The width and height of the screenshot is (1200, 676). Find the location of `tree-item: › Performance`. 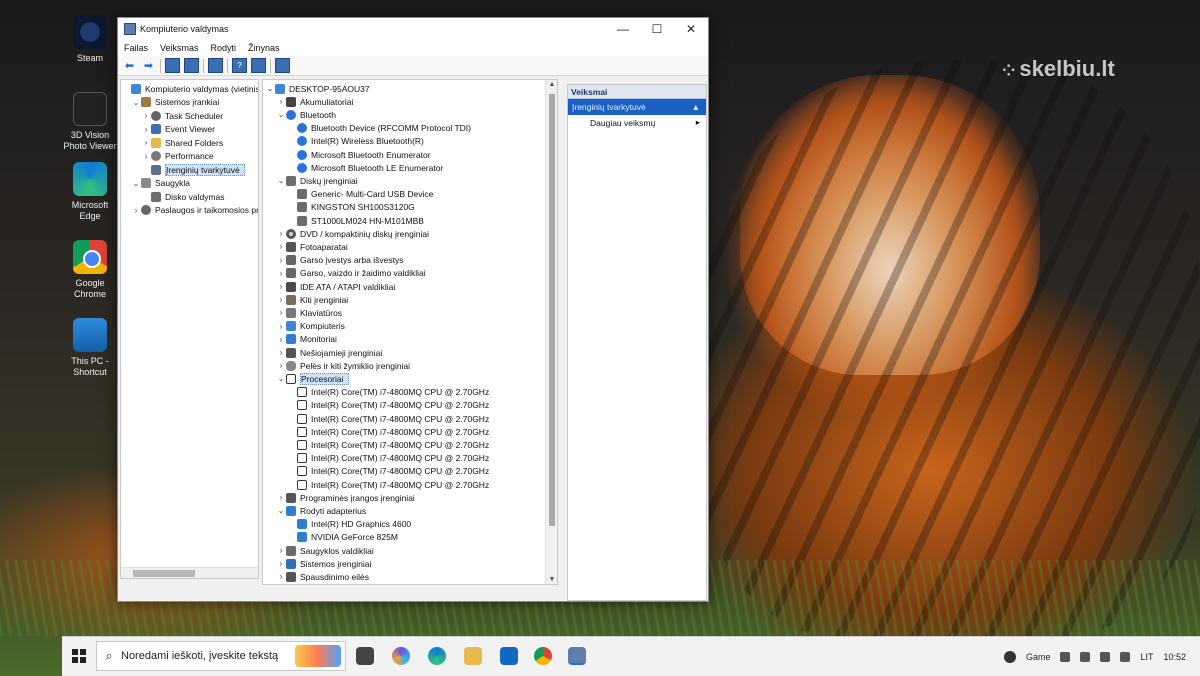

tree-item: › Performance is located at coordinates (177, 156).